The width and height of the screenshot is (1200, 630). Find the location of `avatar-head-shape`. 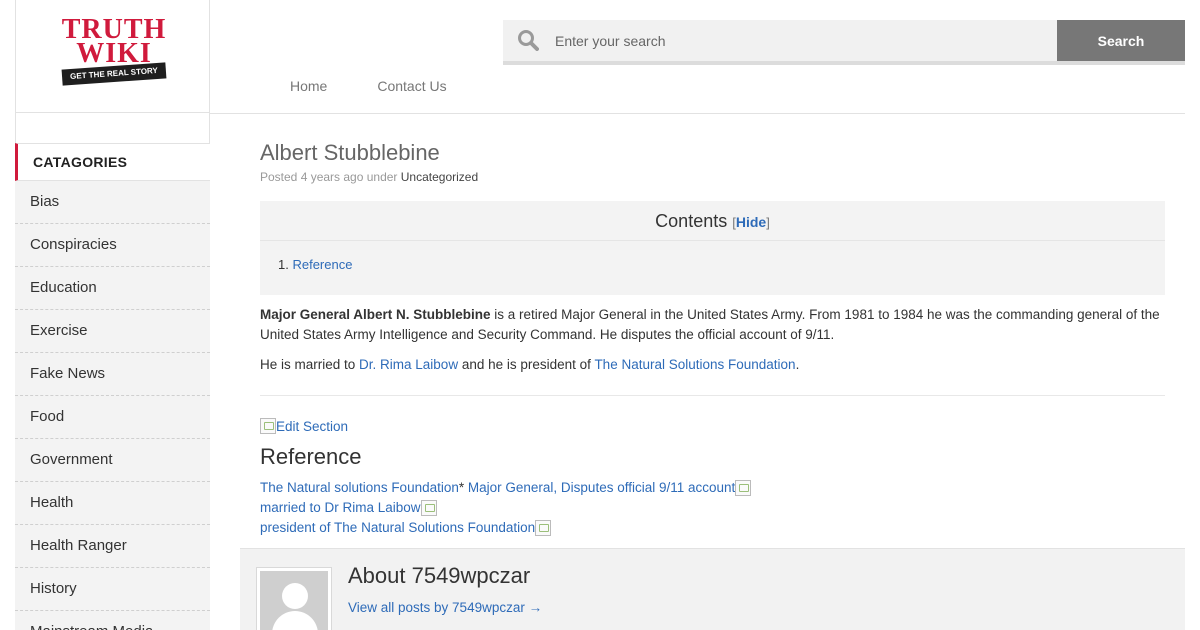

avatar-head-shape is located at coordinates (295, 596).